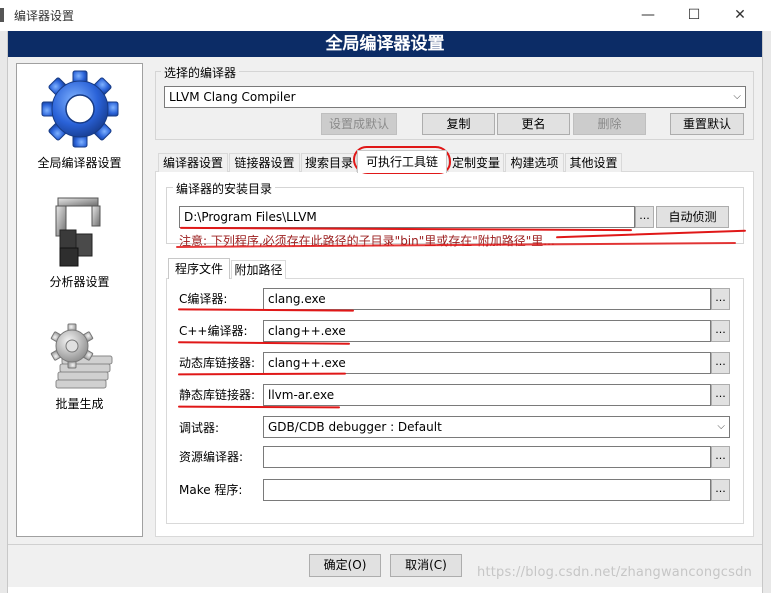  I want to click on install-dir-group-title: 编译器的安装目录, so click(224, 188).